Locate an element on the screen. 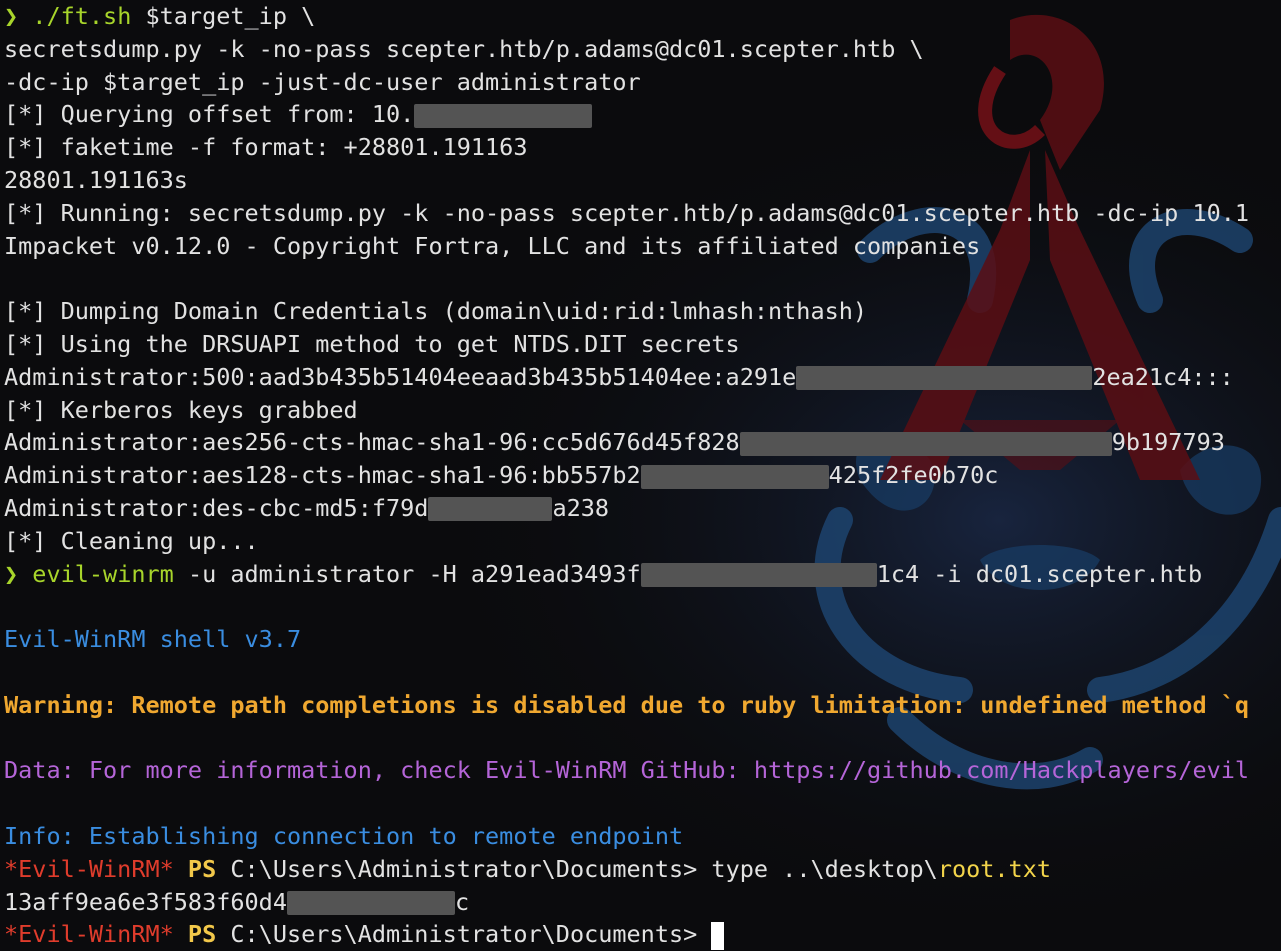  typed-command: type ..\desktop\ is located at coordinates (817, 868).